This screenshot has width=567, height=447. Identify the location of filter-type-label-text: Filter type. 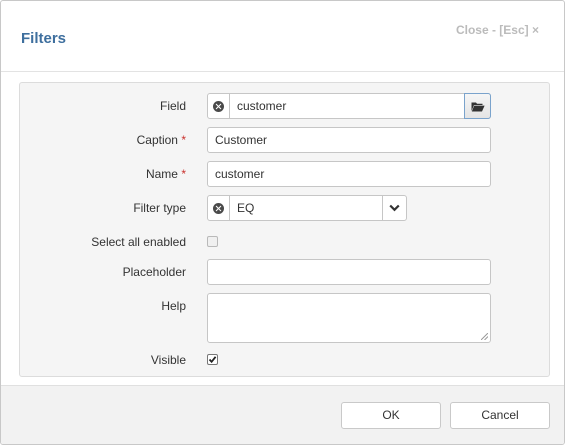
(159, 208).